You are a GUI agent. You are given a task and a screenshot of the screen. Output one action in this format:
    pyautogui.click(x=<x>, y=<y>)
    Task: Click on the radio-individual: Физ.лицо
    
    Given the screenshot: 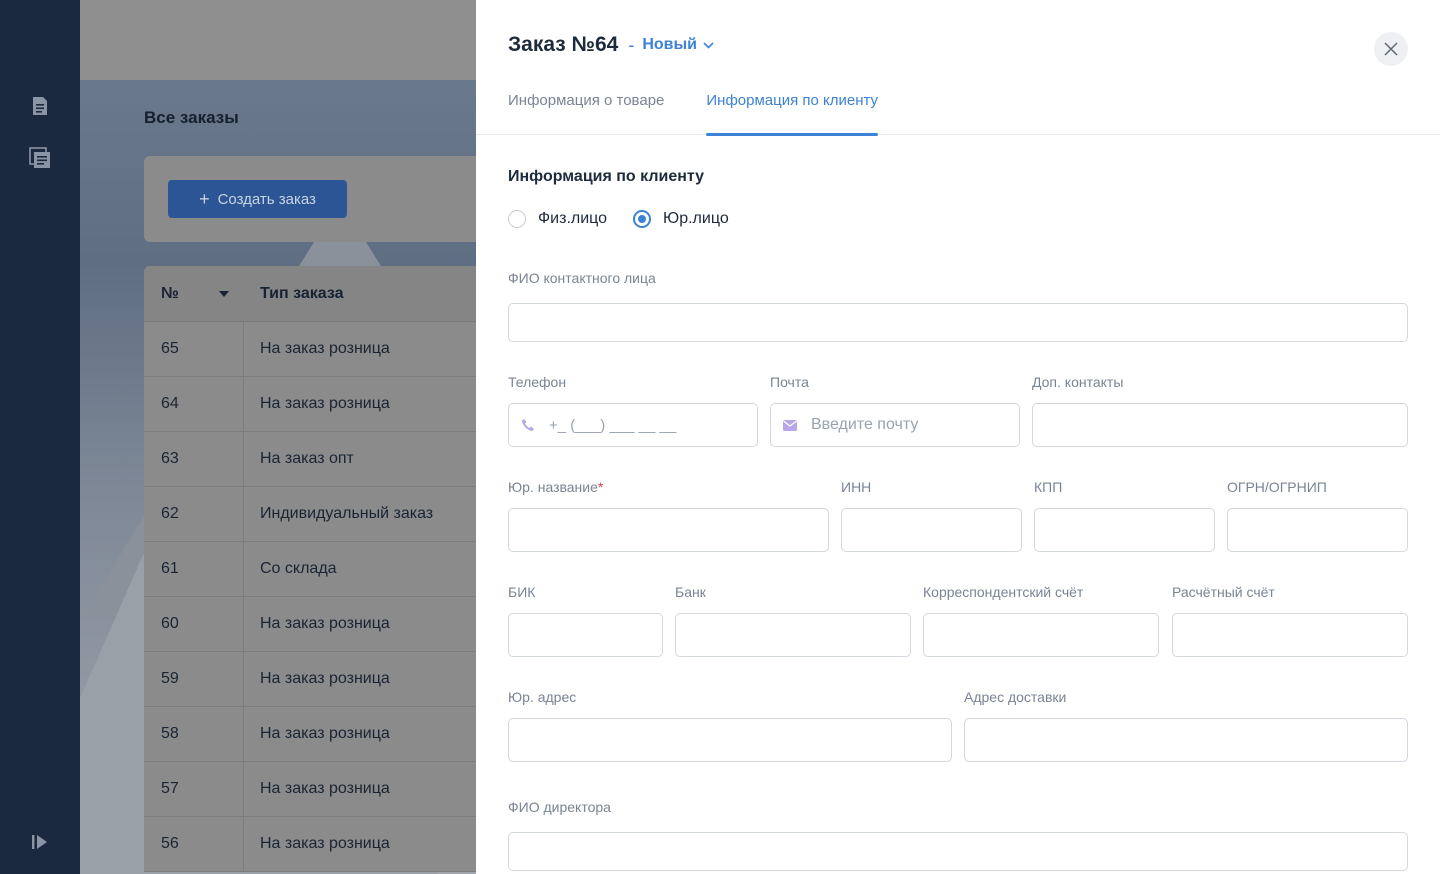 What is the action you would take?
    pyautogui.click(x=557, y=219)
    